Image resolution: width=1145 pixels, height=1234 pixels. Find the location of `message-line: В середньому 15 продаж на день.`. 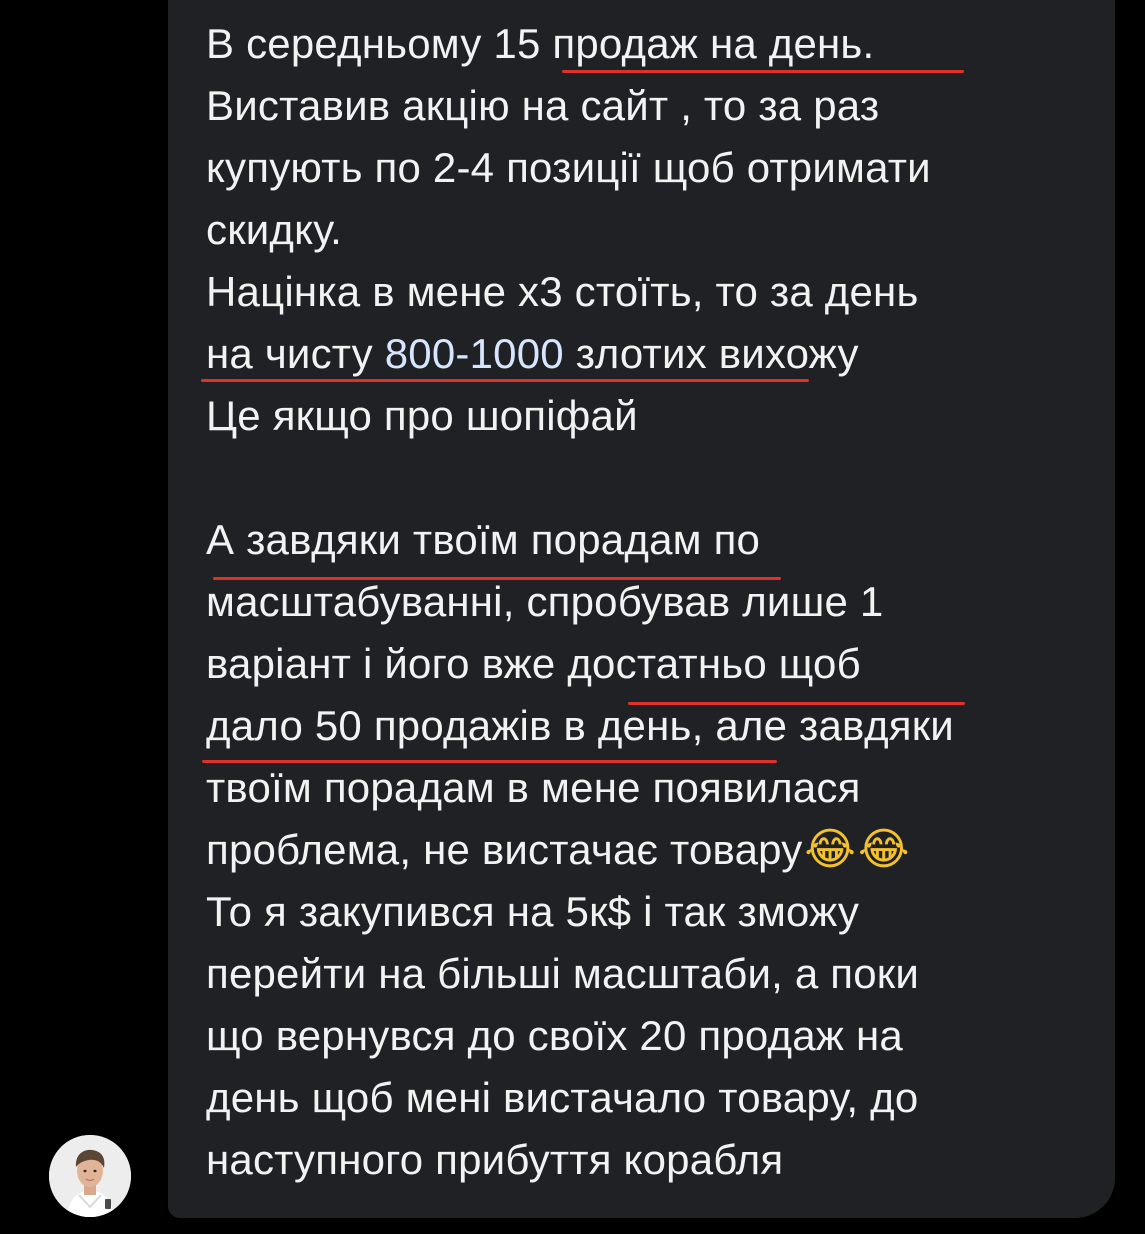

message-line: В середньому 15 продаж на день. is located at coordinates (540, 43).